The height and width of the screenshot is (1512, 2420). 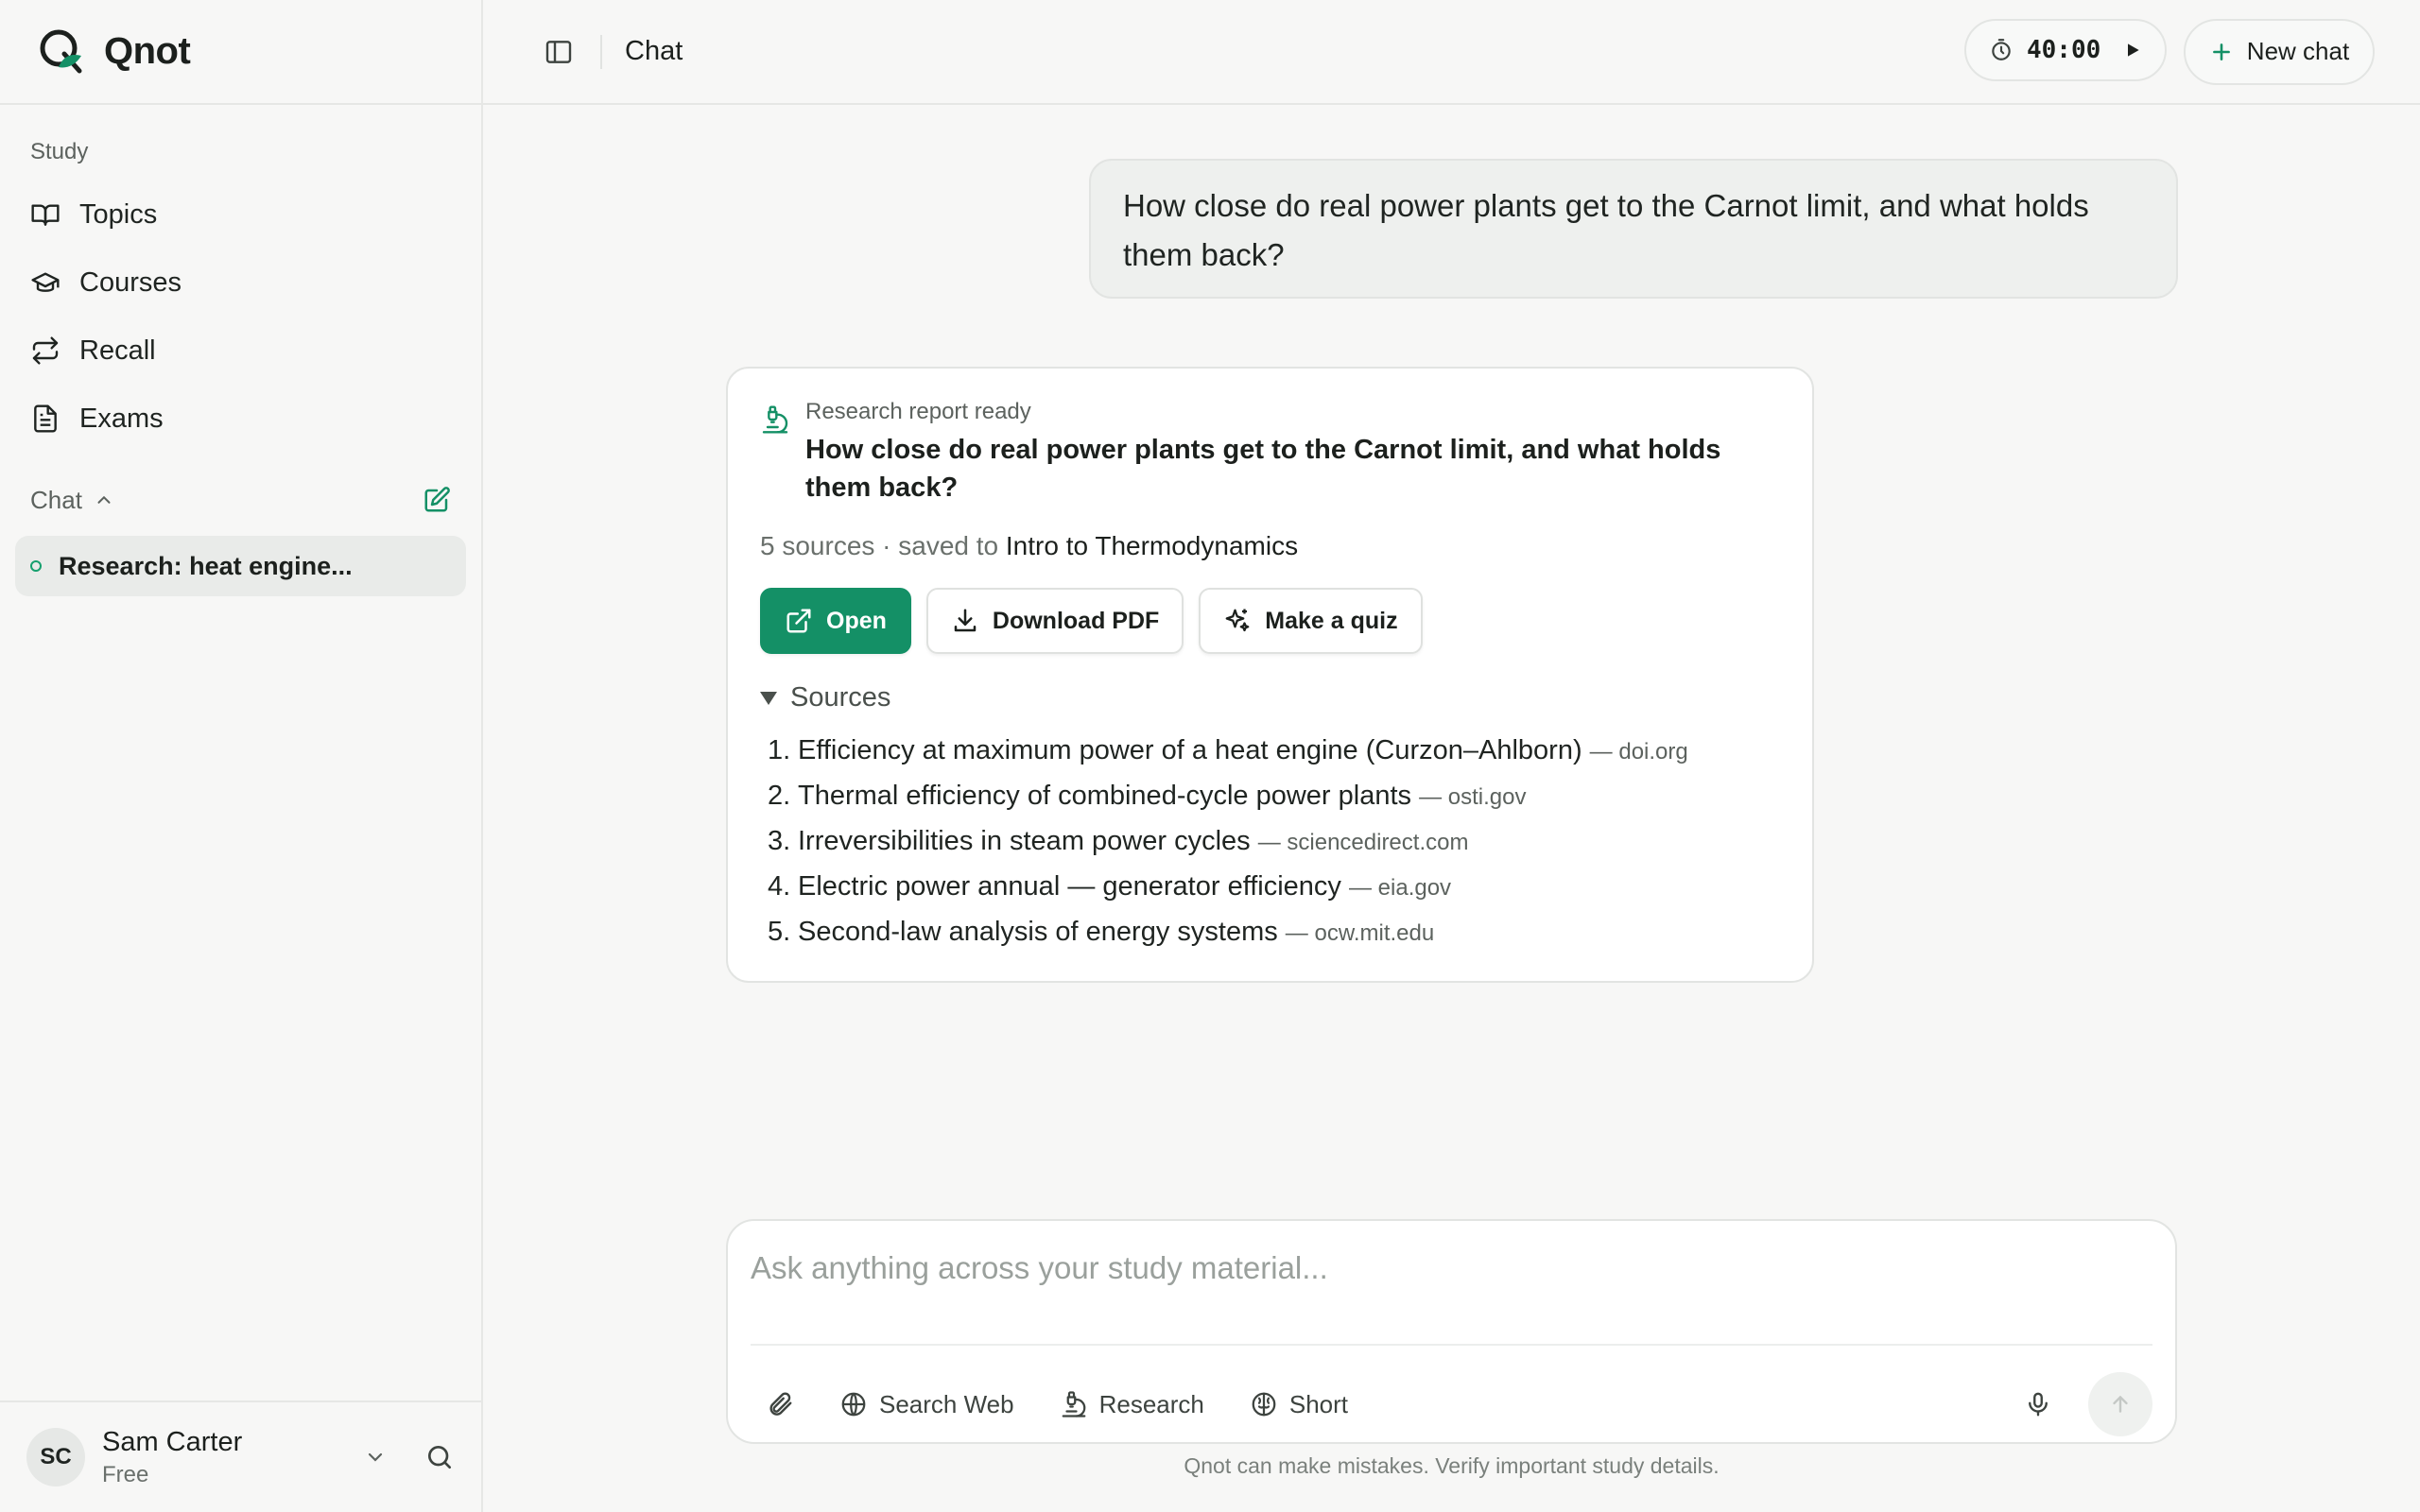 What do you see at coordinates (130, 282) in the screenshot?
I see `sidebar-item-label: Courses` at bounding box center [130, 282].